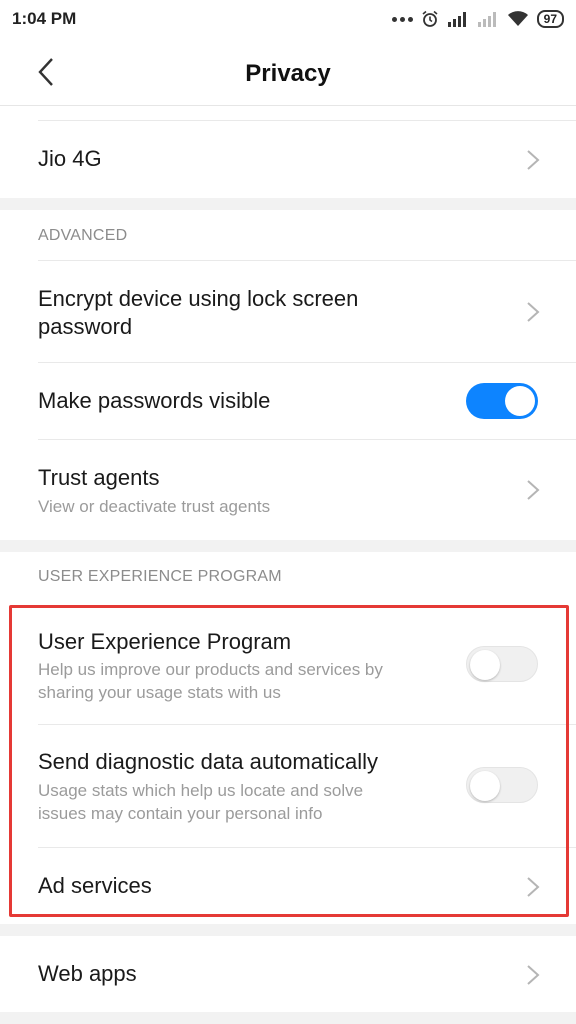  What do you see at coordinates (520, 401) in the screenshot?
I see `toggle-knob` at bounding box center [520, 401].